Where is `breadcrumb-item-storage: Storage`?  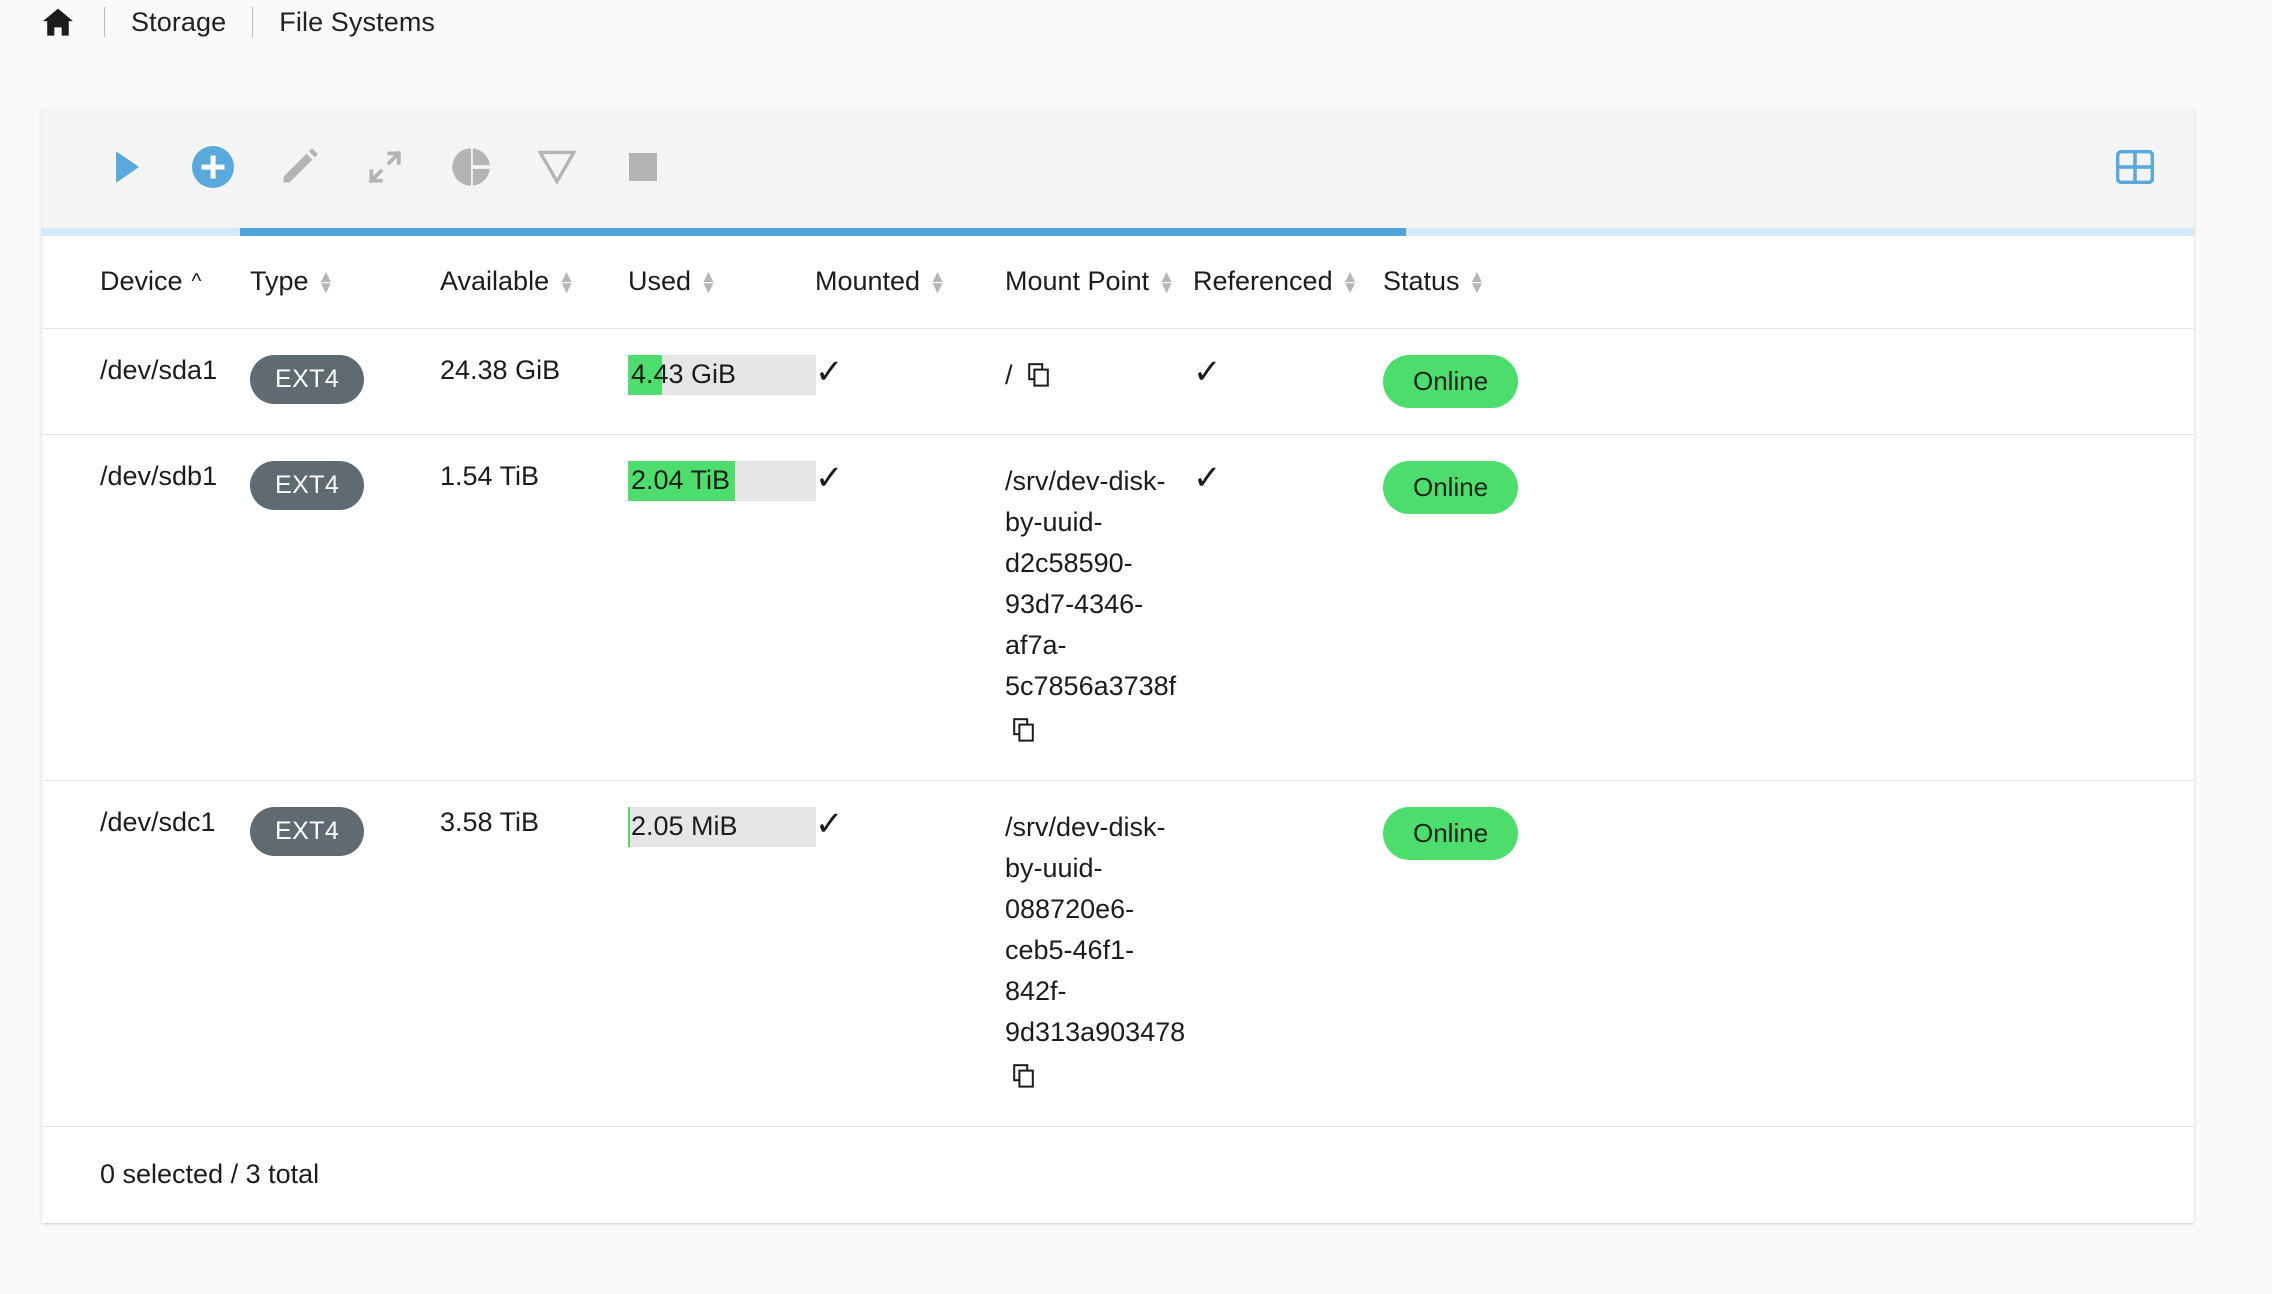 breadcrumb-item-storage: Storage is located at coordinates (178, 22).